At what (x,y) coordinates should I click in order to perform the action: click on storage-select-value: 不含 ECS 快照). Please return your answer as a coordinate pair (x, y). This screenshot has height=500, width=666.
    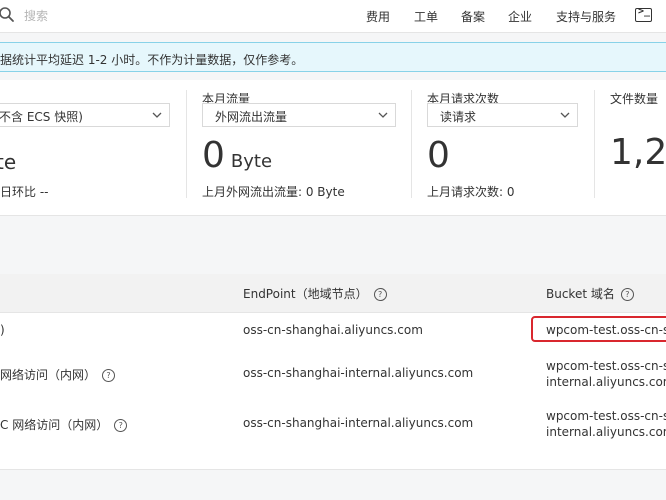
    Looking at the image, I should click on (41, 117).